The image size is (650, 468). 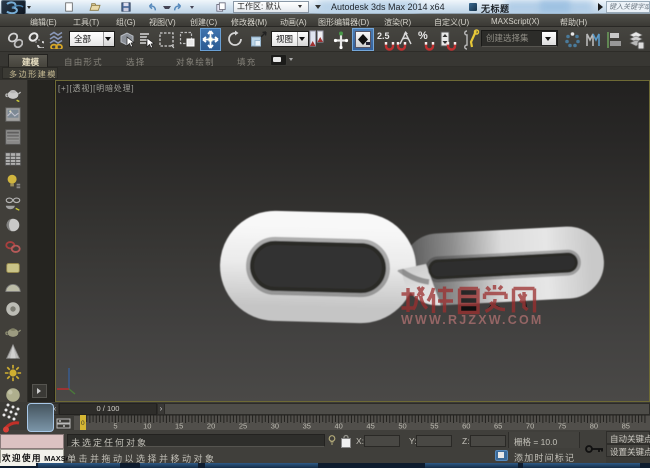 I want to click on svg-text: 45, so click(x=370, y=426).